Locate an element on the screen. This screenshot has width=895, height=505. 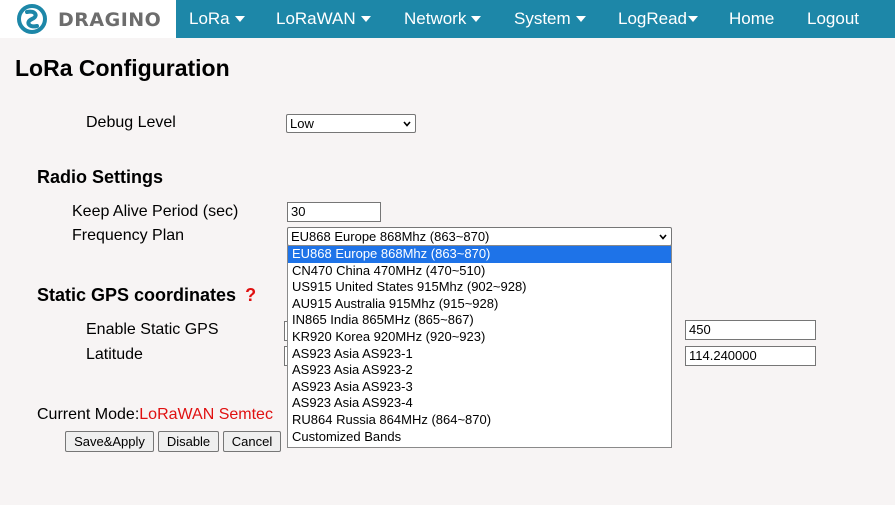
nav-logout: Logout is located at coordinates (833, 19).